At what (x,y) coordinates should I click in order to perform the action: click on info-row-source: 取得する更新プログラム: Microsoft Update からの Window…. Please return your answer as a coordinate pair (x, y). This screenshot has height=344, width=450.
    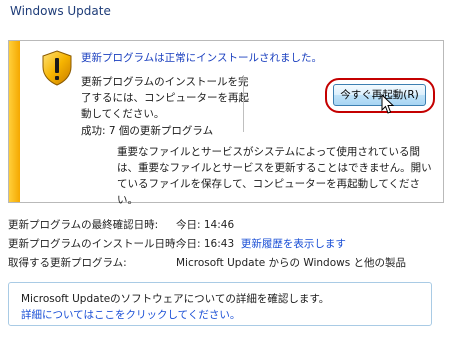
    Looking at the image, I should click on (226, 263).